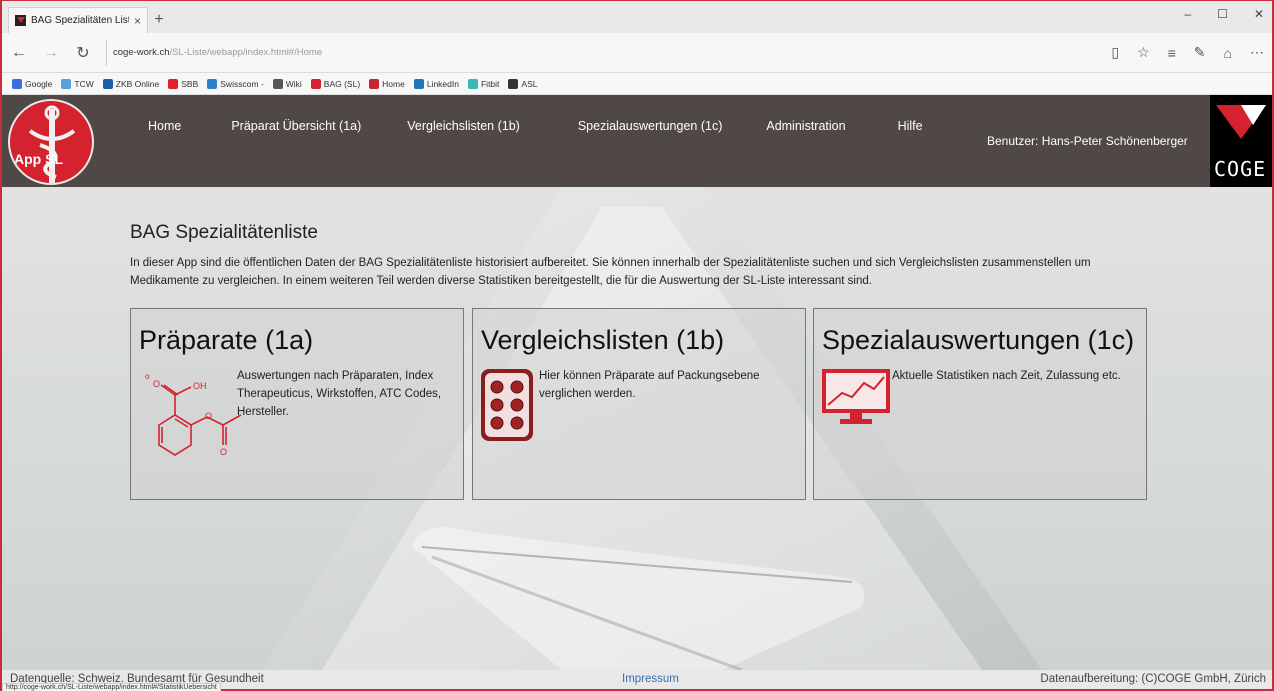  Describe the element at coordinates (190, 83) in the screenshot. I see `favorite-label: SBB` at that location.